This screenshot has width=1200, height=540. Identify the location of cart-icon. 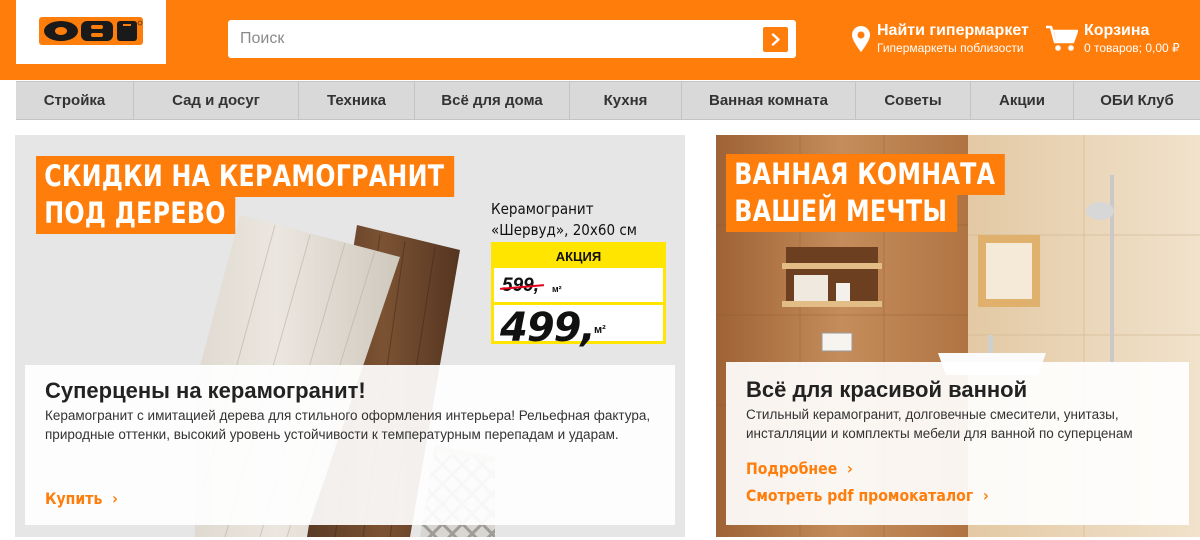
(1062, 38).